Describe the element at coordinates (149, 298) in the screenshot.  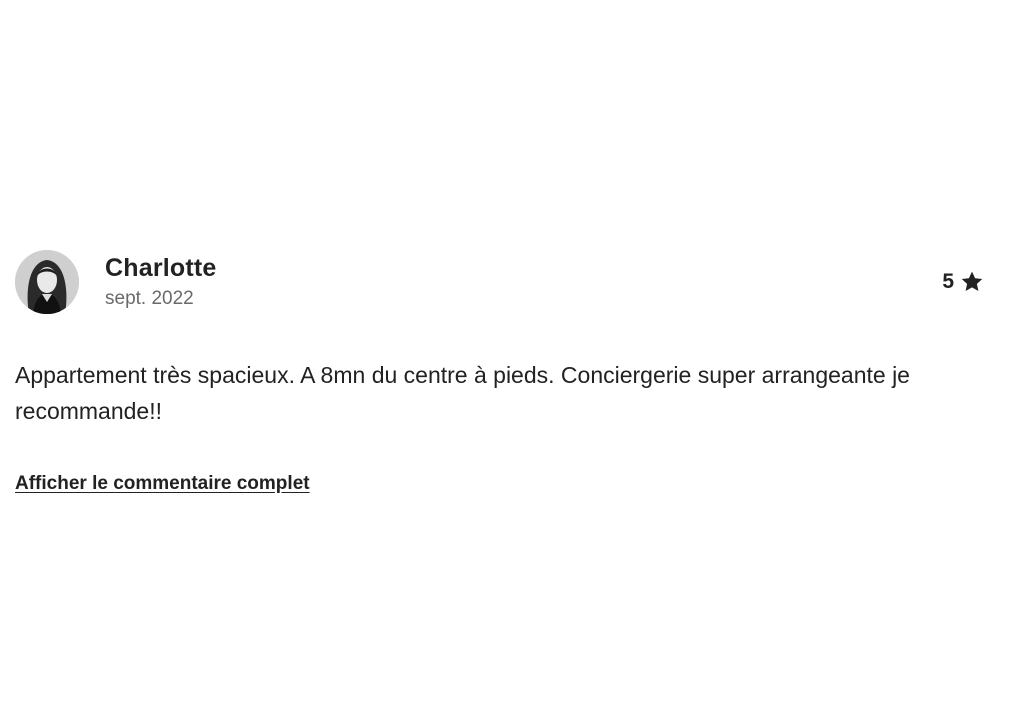
I see `review-date: sept. 2022` at that location.